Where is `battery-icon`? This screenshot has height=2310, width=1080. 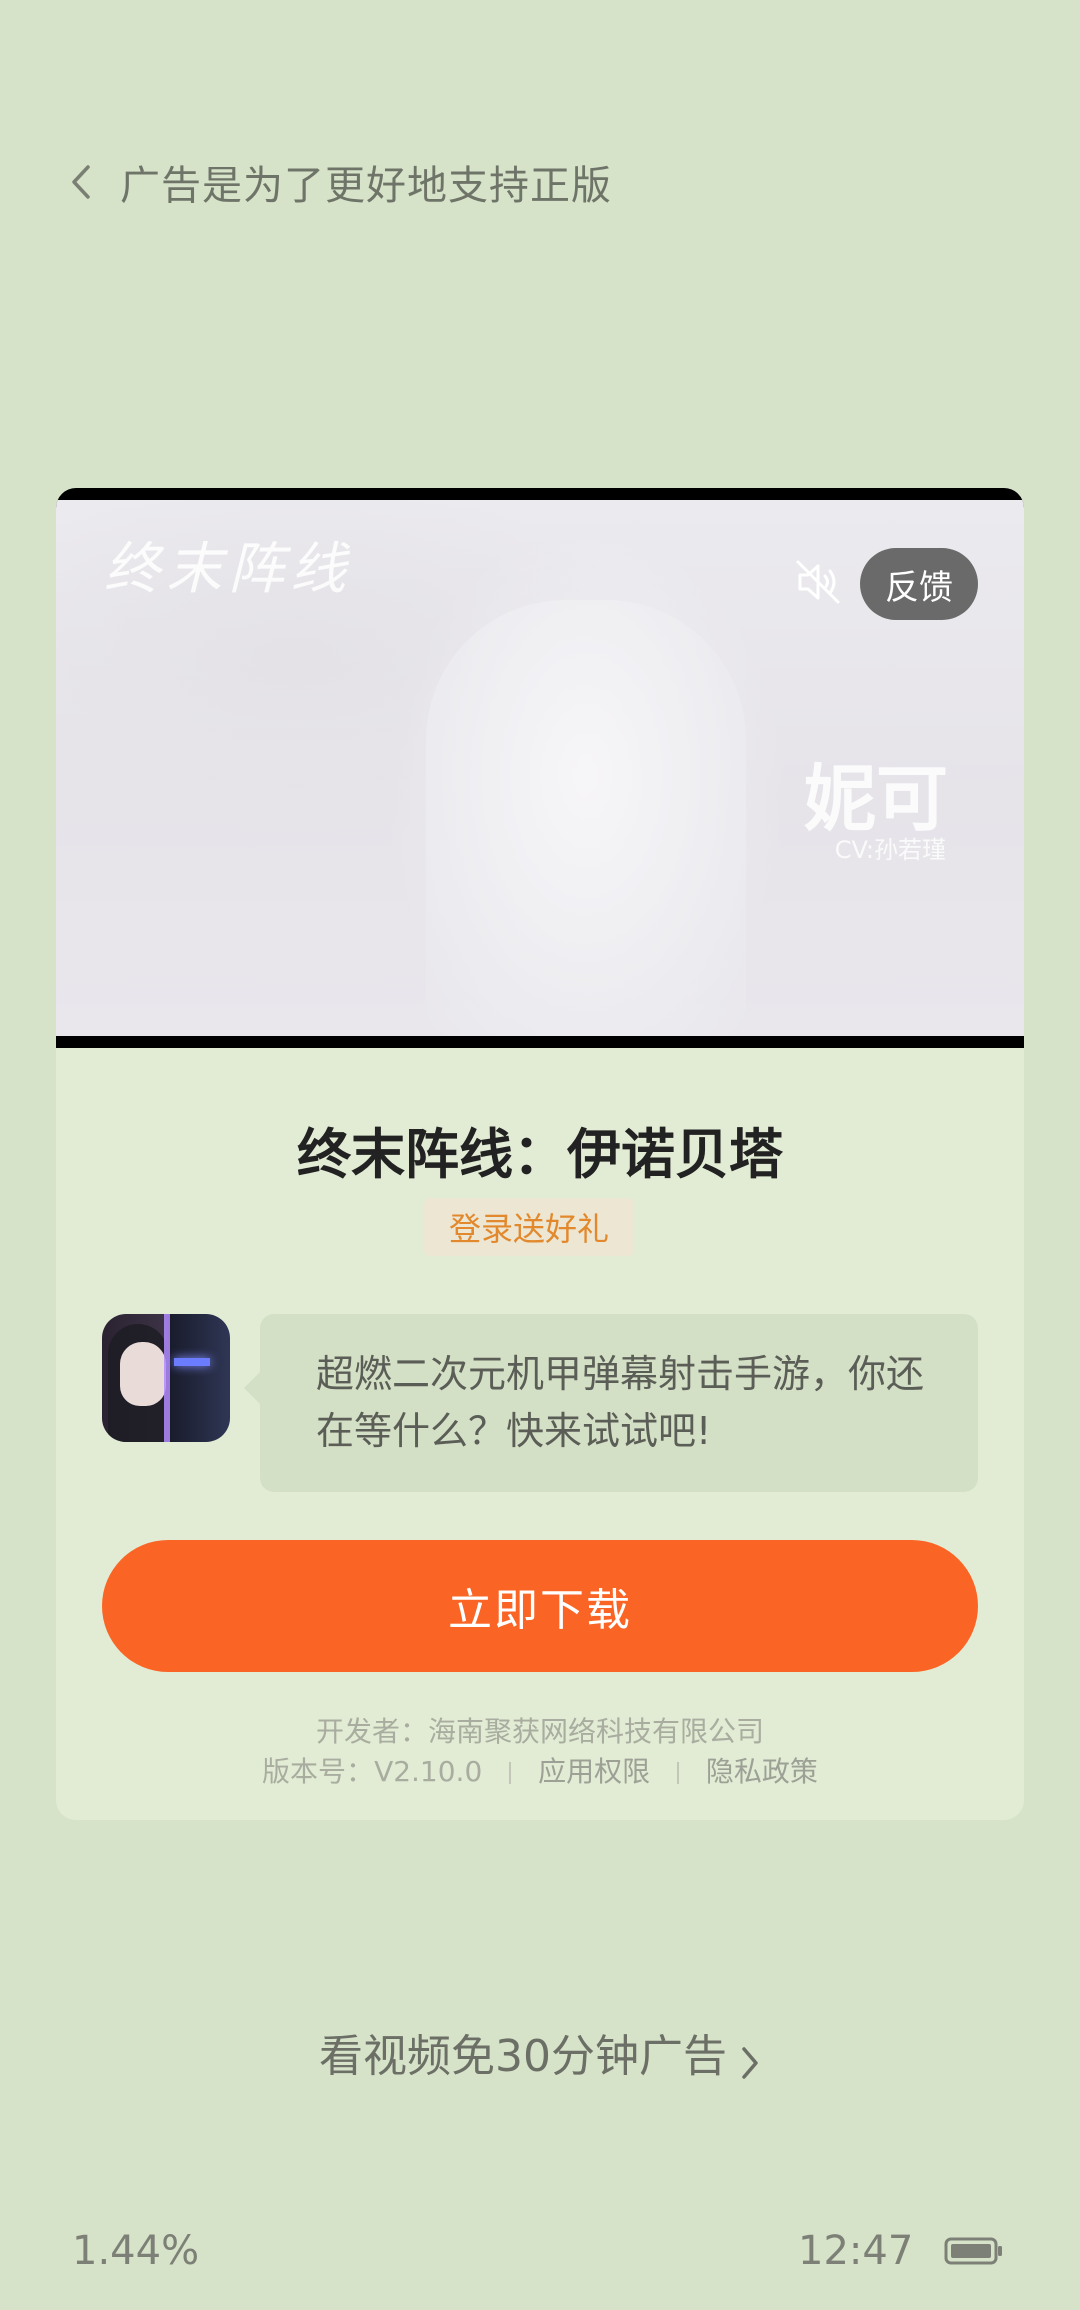
battery-icon is located at coordinates (974, 2251).